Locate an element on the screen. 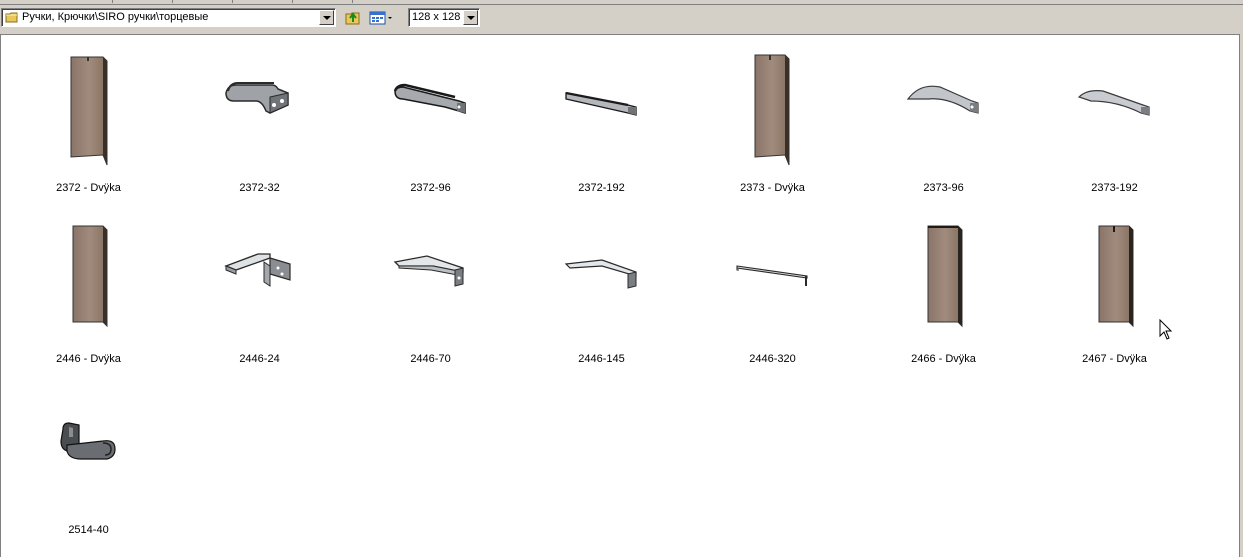  item-label: 2372-96 is located at coordinates (430, 188).